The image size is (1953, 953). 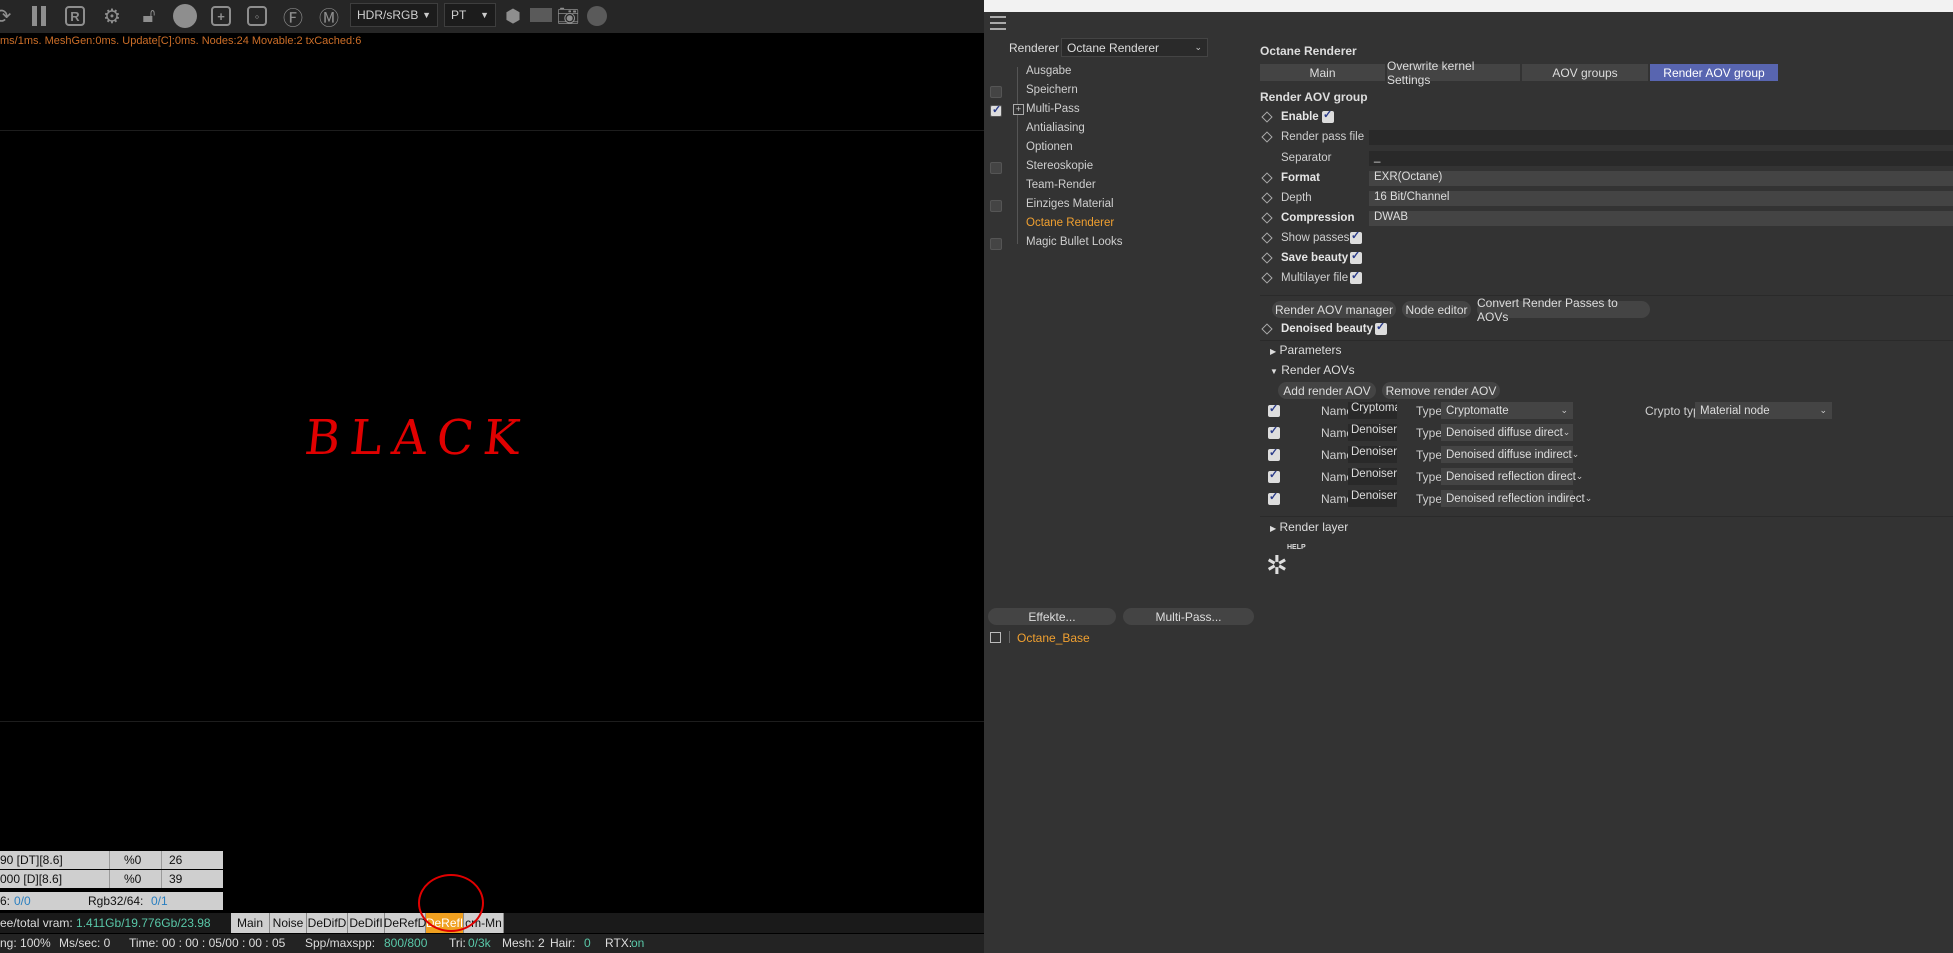 I want to click on aov-type-select: Denoised diffuse direct ⌄, so click(x=1507, y=432).